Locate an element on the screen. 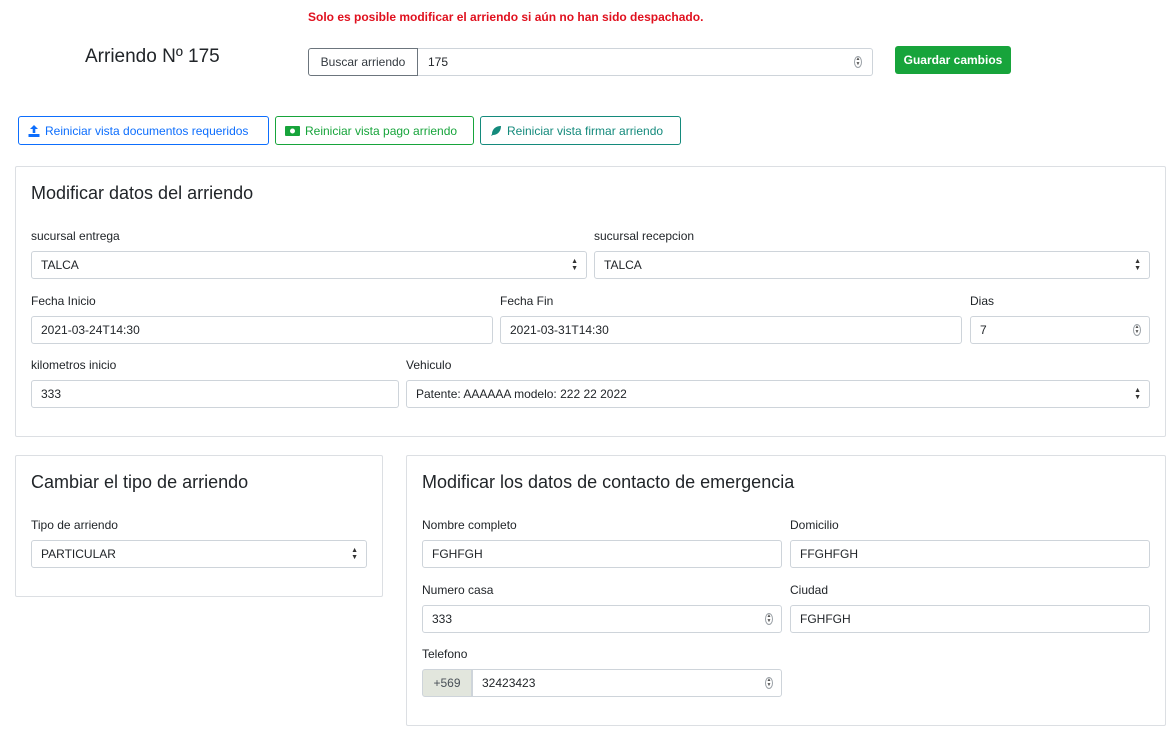  city-label: Ciudad is located at coordinates (809, 590).